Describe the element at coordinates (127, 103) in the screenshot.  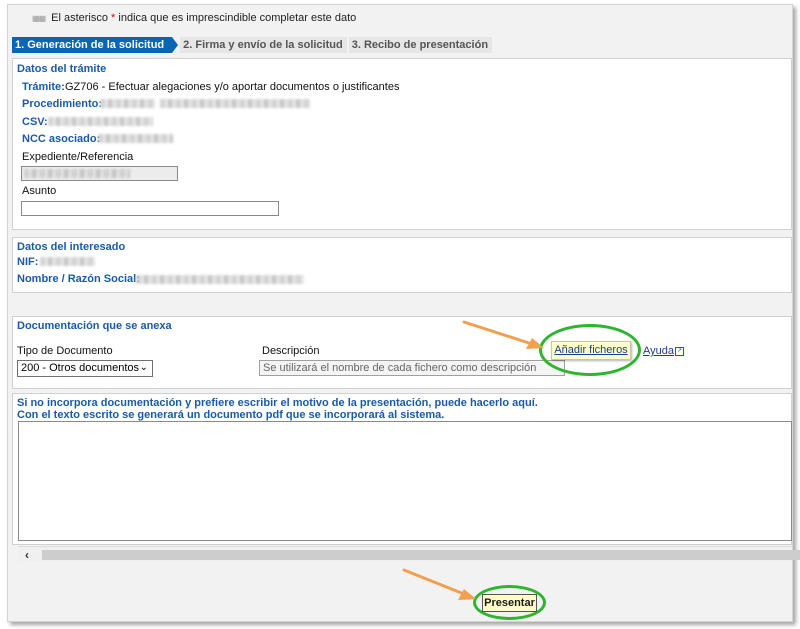
I see `procedimiento-value-redacted` at that location.